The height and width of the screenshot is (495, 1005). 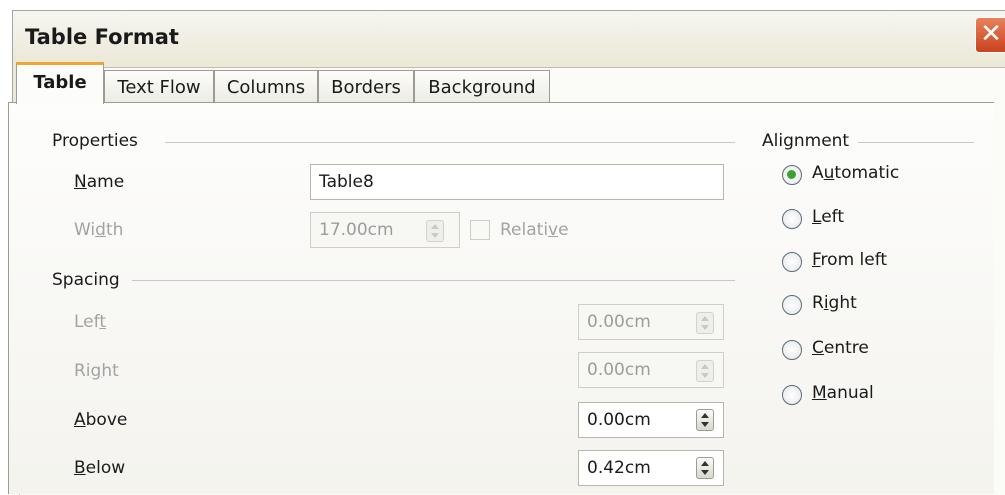 What do you see at coordinates (102, 37) in the screenshot?
I see `dialog-title: Table Format` at bounding box center [102, 37].